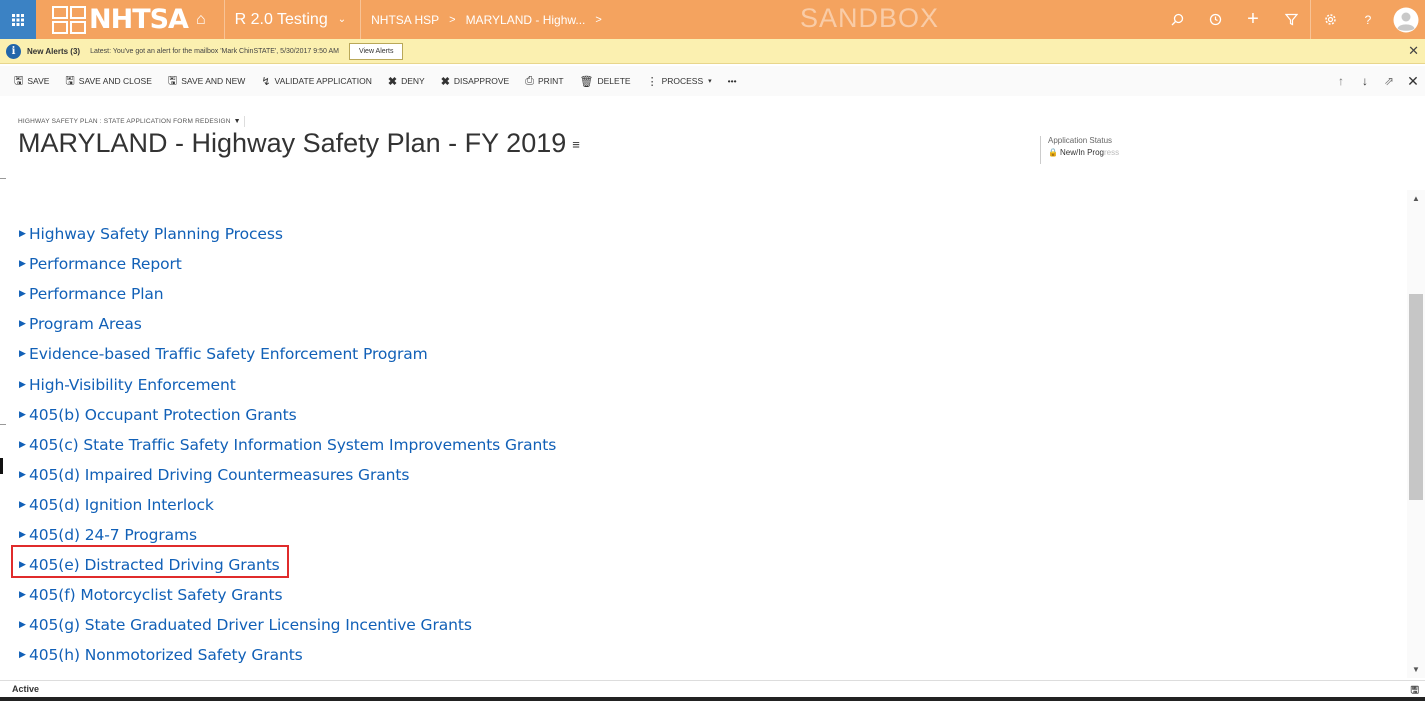  Describe the element at coordinates (287, 505) in the screenshot. I see `section-header: ▶ 405(d) Ignition Interlock` at that location.